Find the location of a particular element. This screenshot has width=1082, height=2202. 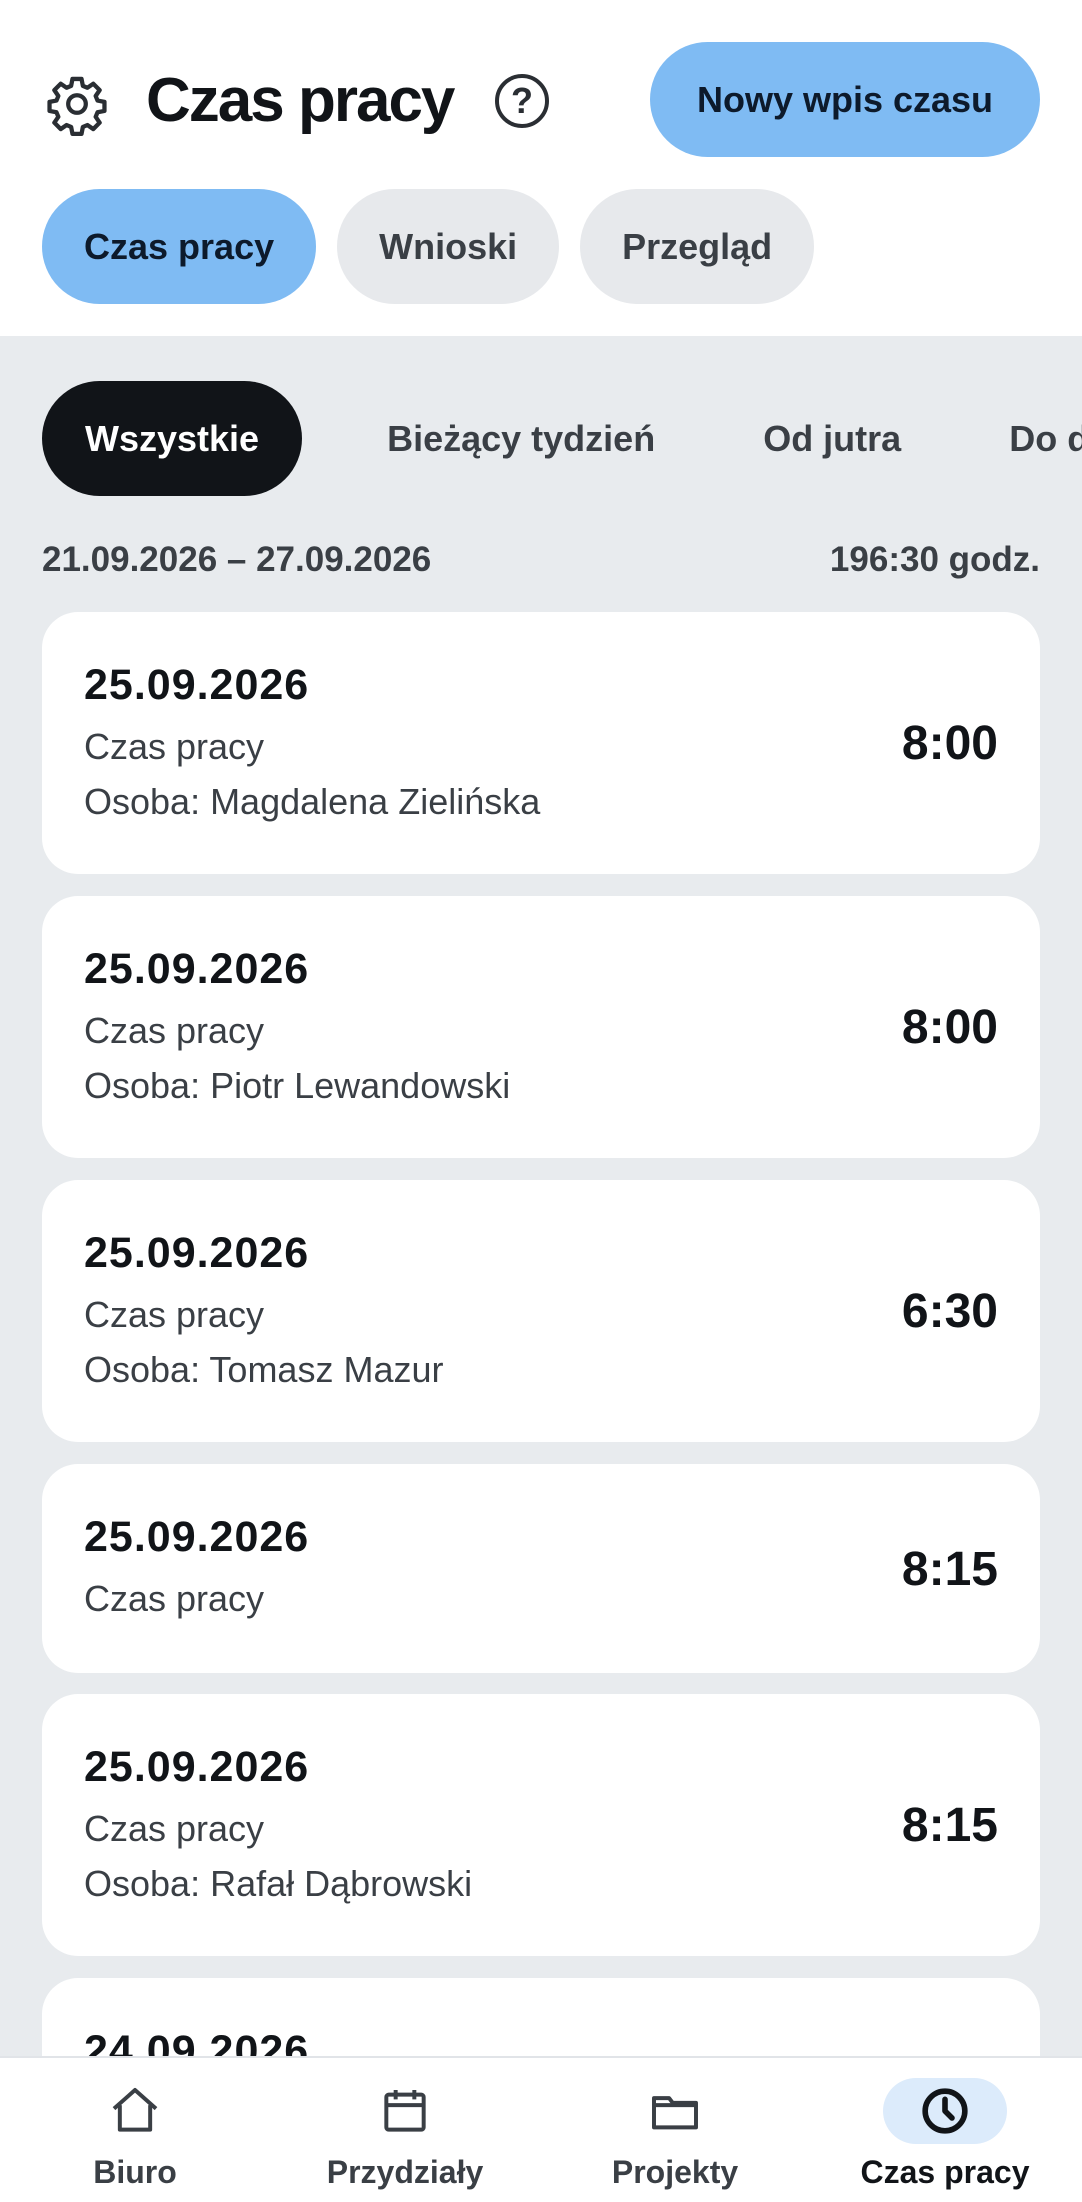

entry-person: Osoba: Piotr Lewandowski is located at coordinates (297, 1085).